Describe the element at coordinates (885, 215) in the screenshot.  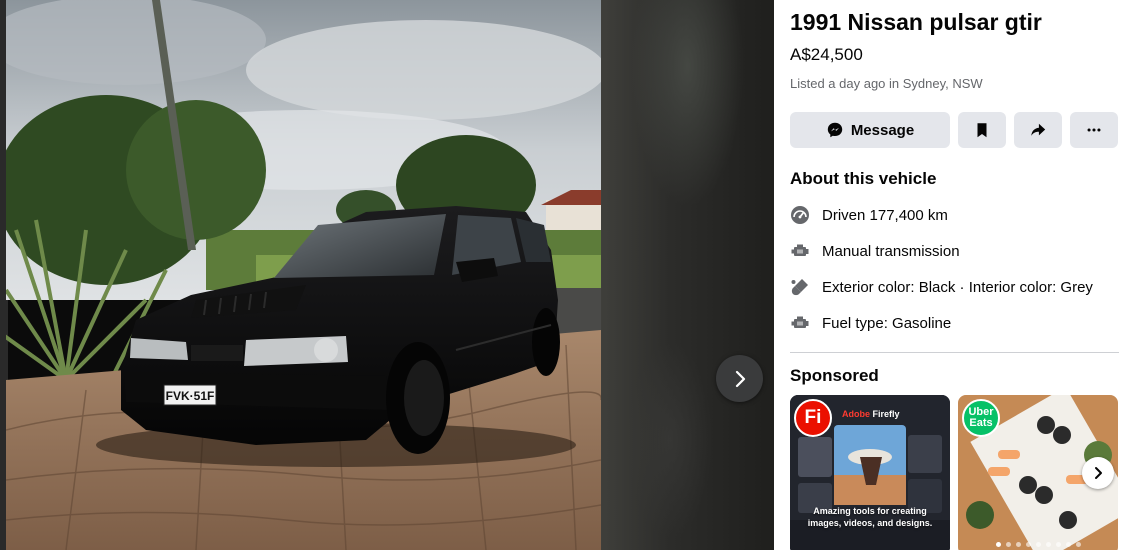
I see `attribute-text: Driven 177,400 km` at that location.